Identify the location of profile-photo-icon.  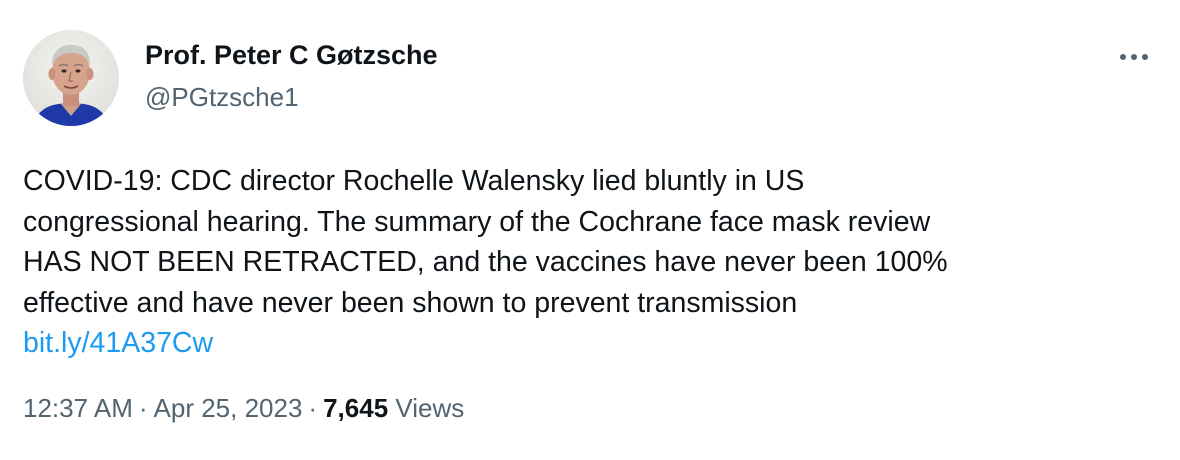
(71, 78).